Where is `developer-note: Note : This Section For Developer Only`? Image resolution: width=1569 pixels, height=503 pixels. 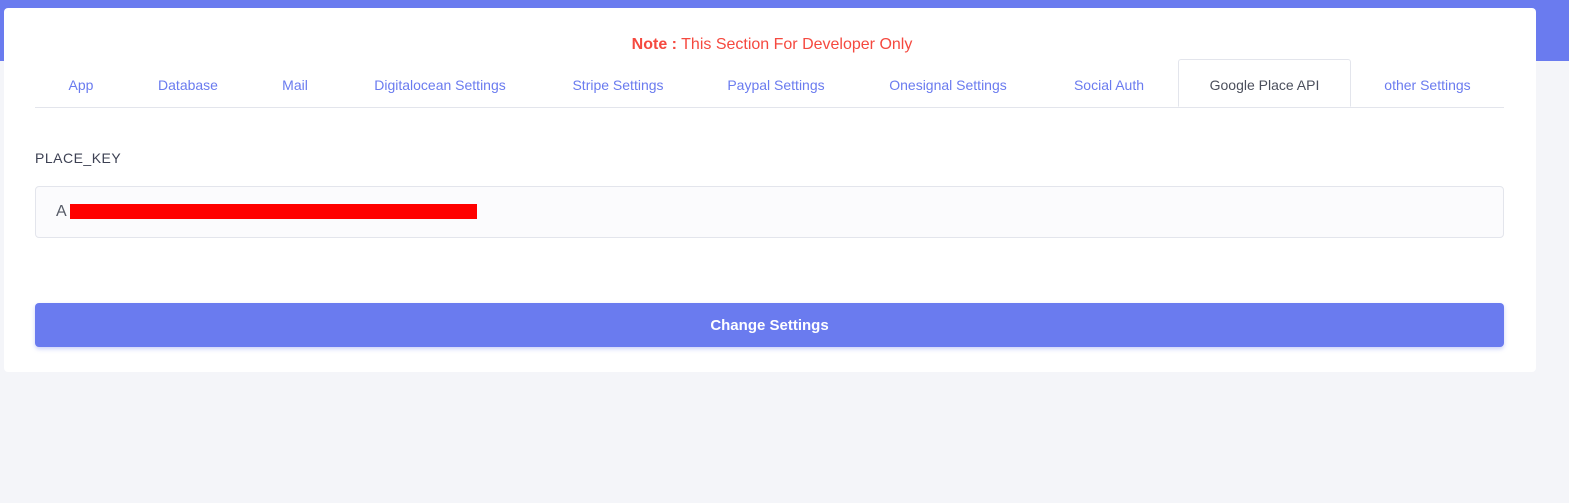
developer-note: Note : This Section For Developer Only is located at coordinates (772, 45).